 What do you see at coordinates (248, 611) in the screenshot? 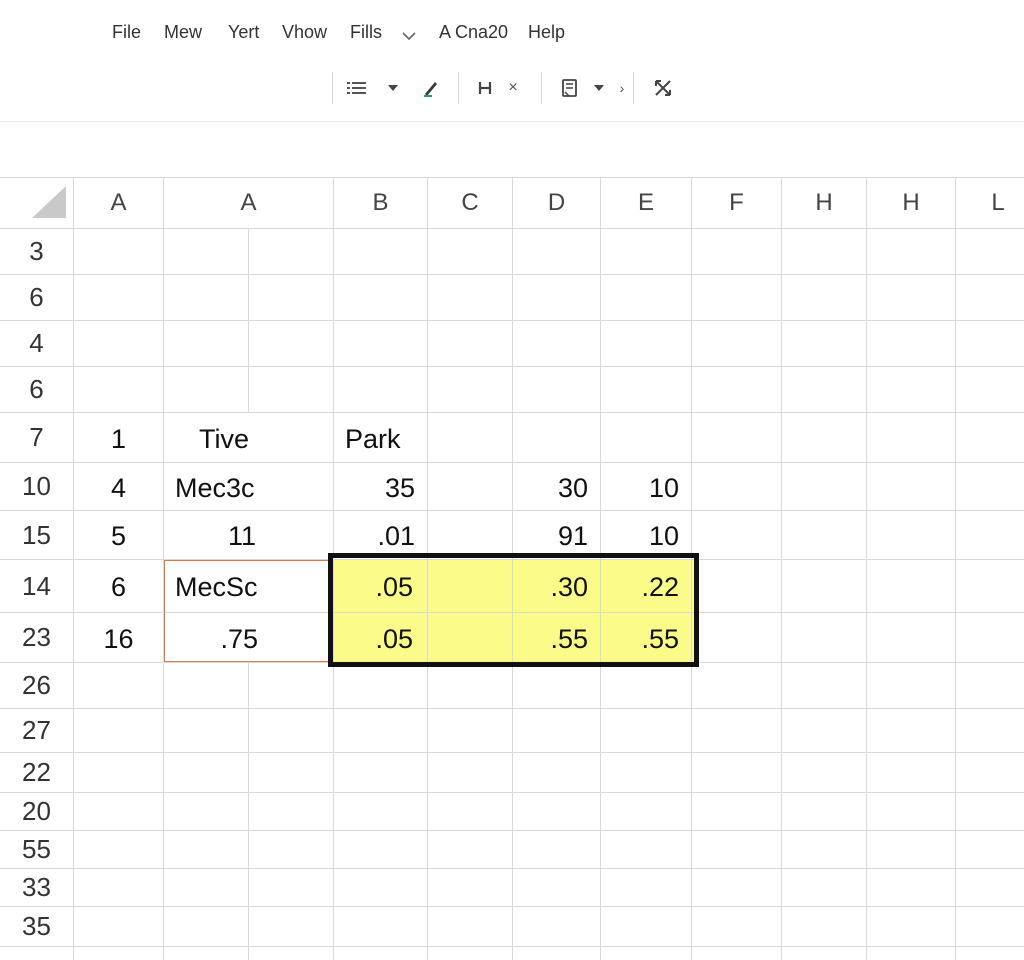
I see `range-outline` at bounding box center [248, 611].